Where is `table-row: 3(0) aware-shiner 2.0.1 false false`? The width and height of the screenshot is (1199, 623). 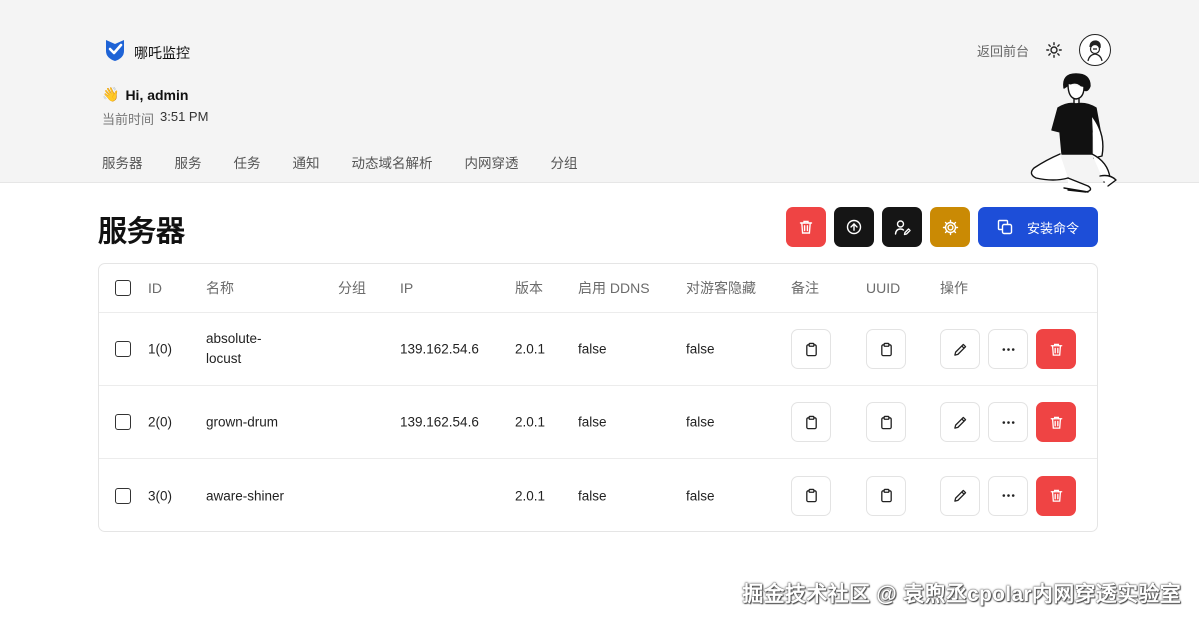
table-row: 3(0) aware-shiner 2.0.1 false false is located at coordinates (598, 495).